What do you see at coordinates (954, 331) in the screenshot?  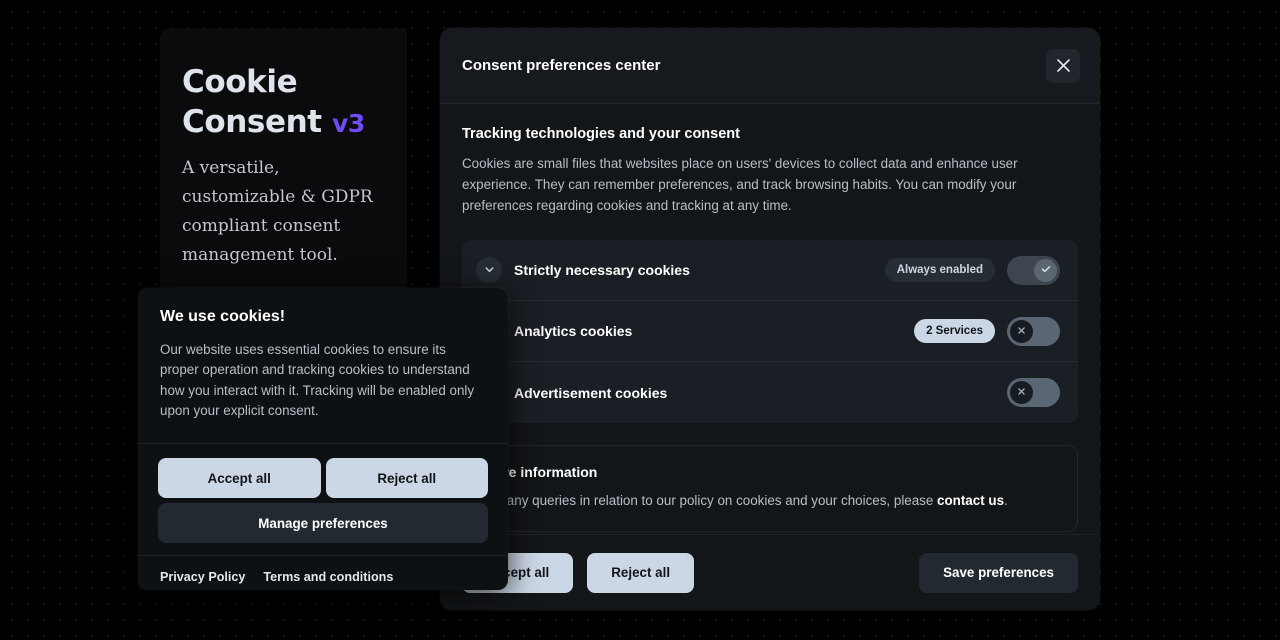 I see `services-count-badge: 2 Services` at bounding box center [954, 331].